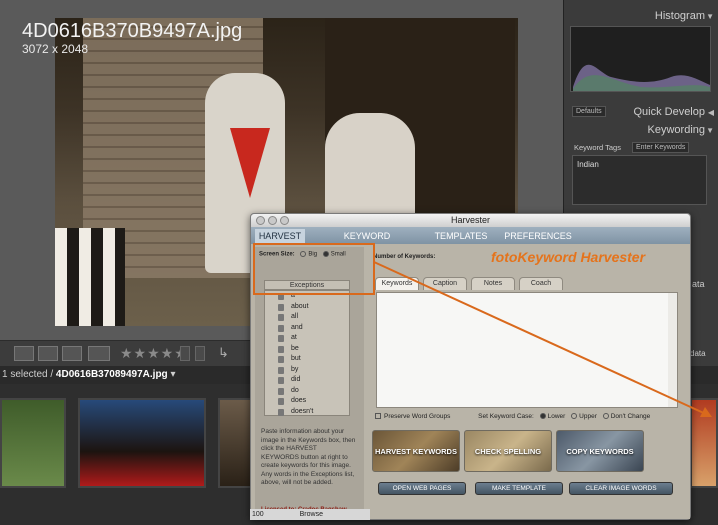 Image resolution: width=718 pixels, height=525 pixels. What do you see at coordinates (307, 412) in the screenshot?
I see `exception-item: doesn't` at bounding box center [307, 412].